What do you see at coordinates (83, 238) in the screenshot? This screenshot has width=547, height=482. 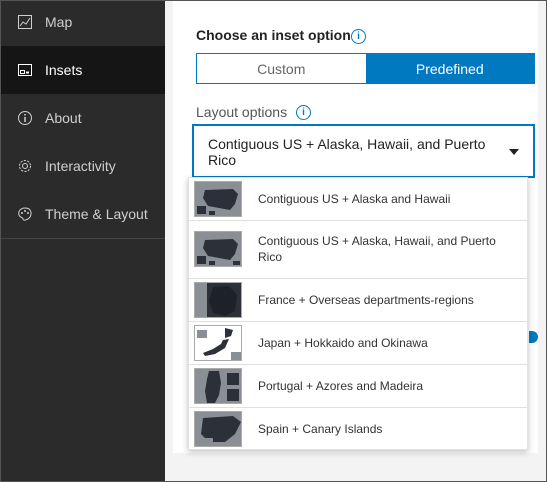 I see `sidebar-divider` at bounding box center [83, 238].